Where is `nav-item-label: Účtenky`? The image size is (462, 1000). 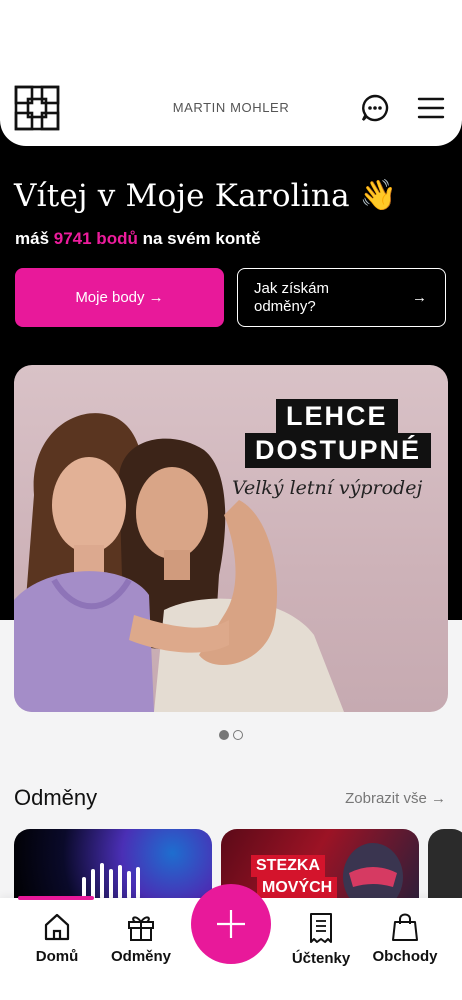
nav-item-label: Účtenky is located at coordinates (321, 958).